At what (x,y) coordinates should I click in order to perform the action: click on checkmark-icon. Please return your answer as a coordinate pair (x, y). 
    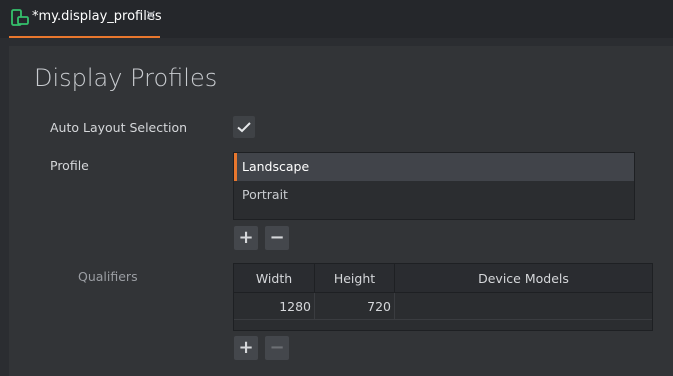
    Looking at the image, I should click on (244, 127).